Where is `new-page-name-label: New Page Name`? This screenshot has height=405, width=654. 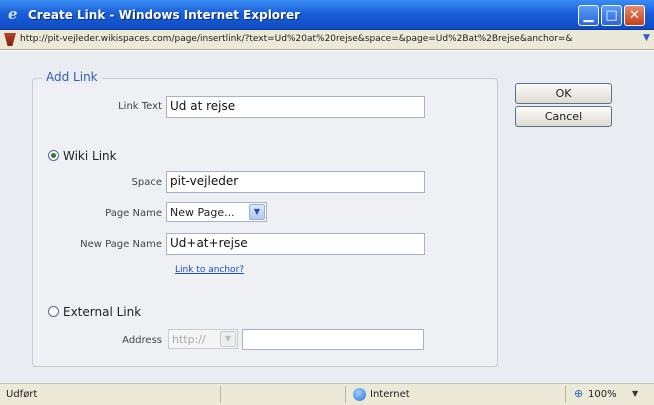
new-page-name-label: New Page Name is located at coordinates (121, 244).